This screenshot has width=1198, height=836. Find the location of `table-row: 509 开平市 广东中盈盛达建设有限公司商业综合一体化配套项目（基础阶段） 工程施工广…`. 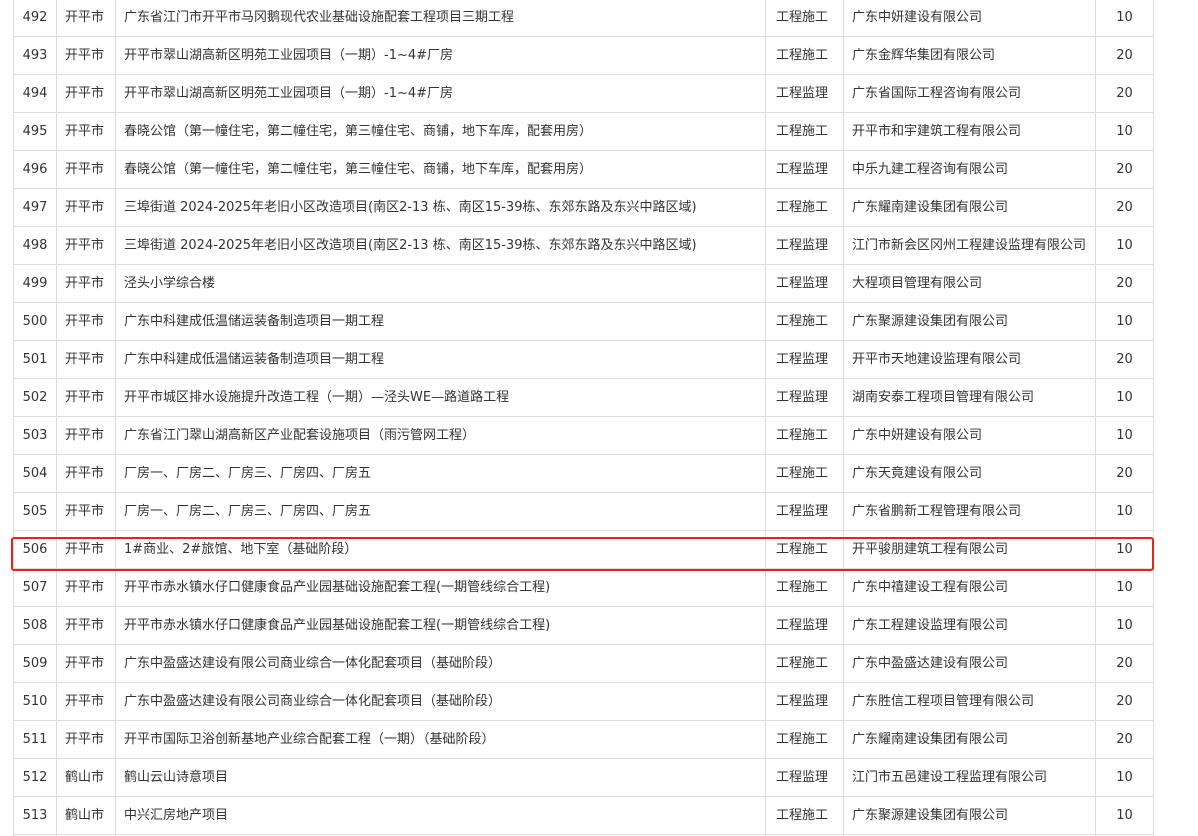

table-row: 509 开平市 广东中盈盛达建设有限公司商业综合一体化配套项目（基础阶段） 工程施工广… is located at coordinates (583, 663).